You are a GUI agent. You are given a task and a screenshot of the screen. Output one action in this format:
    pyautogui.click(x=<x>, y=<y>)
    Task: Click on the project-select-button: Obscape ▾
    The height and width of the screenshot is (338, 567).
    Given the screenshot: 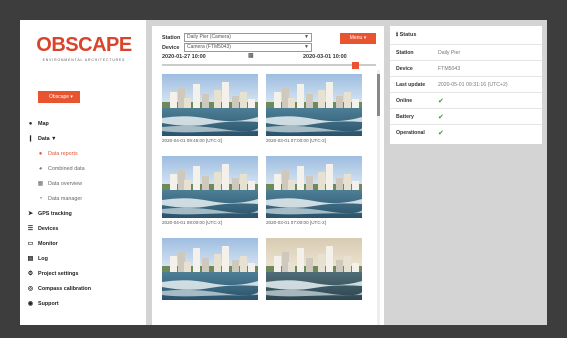 What is the action you would take?
    pyautogui.click(x=59, y=97)
    